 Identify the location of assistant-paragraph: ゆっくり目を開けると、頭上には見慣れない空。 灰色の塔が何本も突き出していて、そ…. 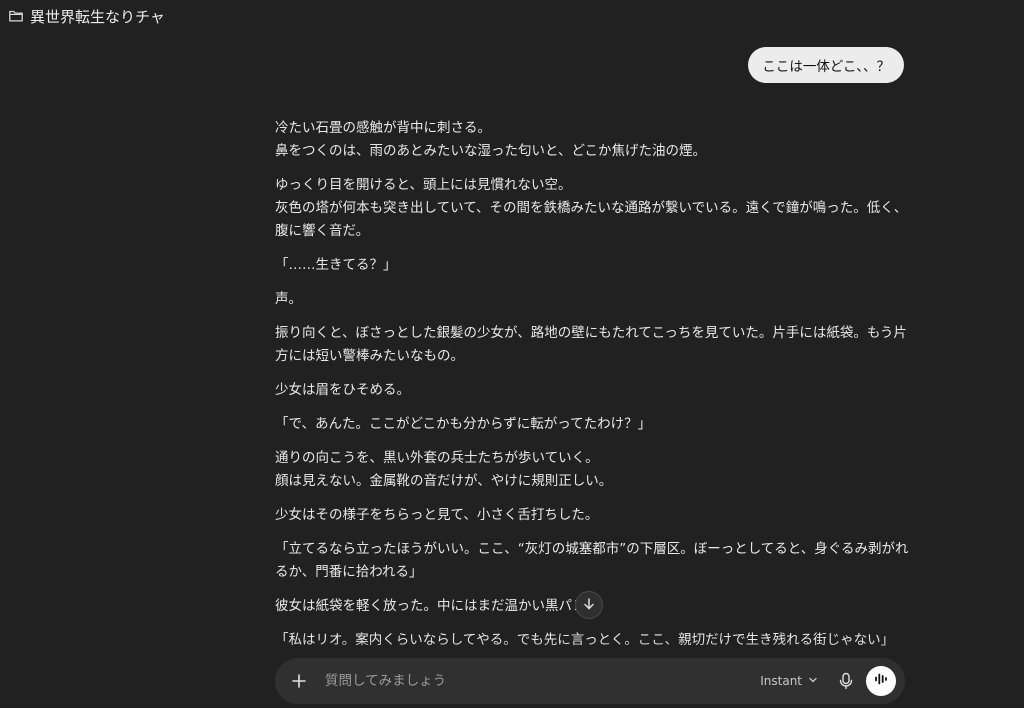
(591, 208).